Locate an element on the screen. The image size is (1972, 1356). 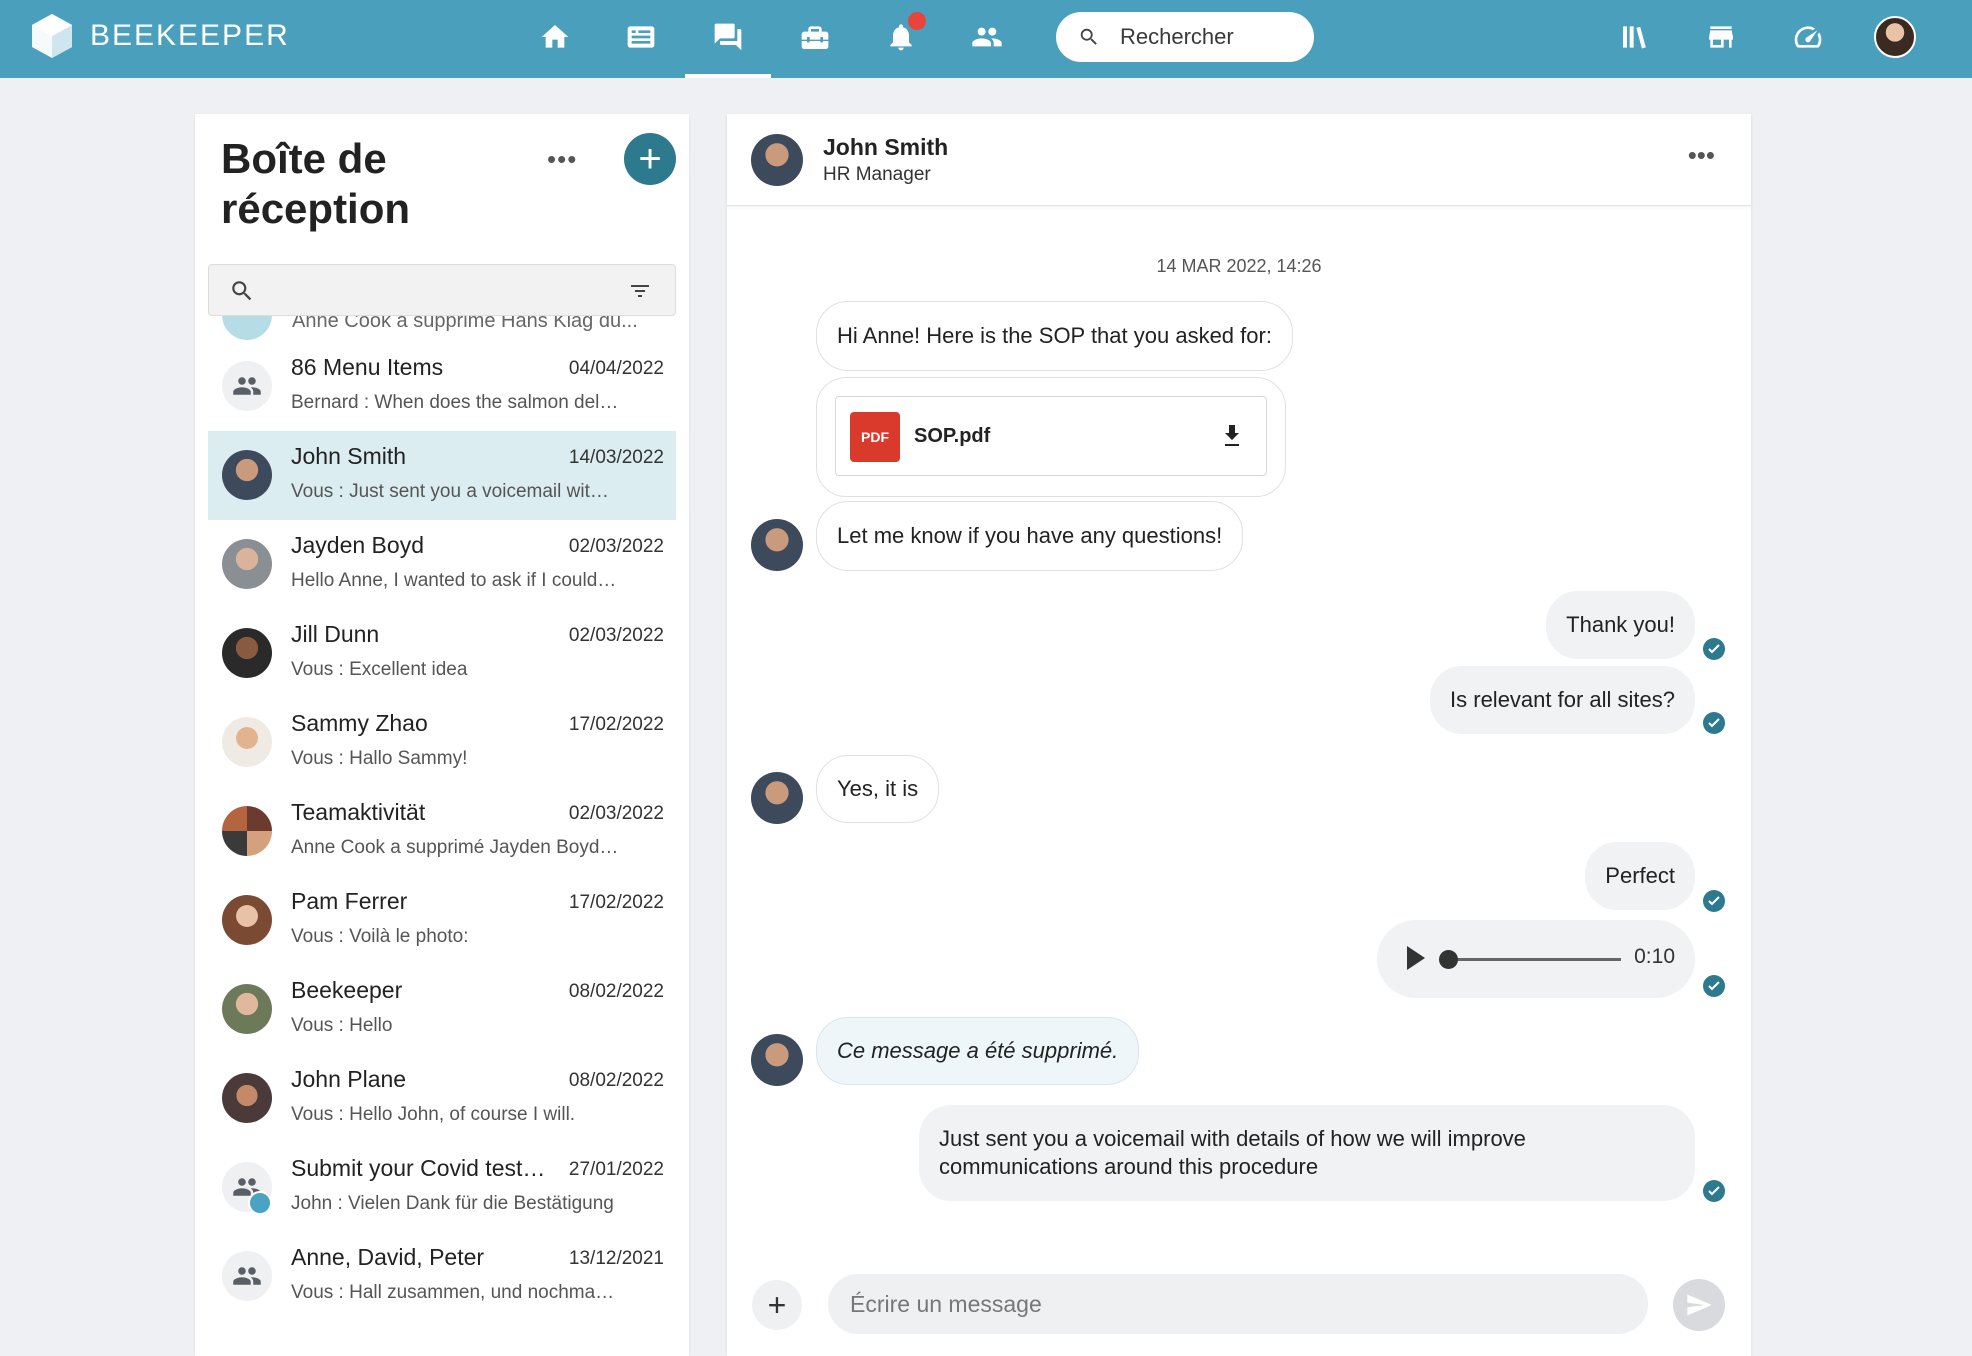
voice-progress-handle is located at coordinates (1448, 959).